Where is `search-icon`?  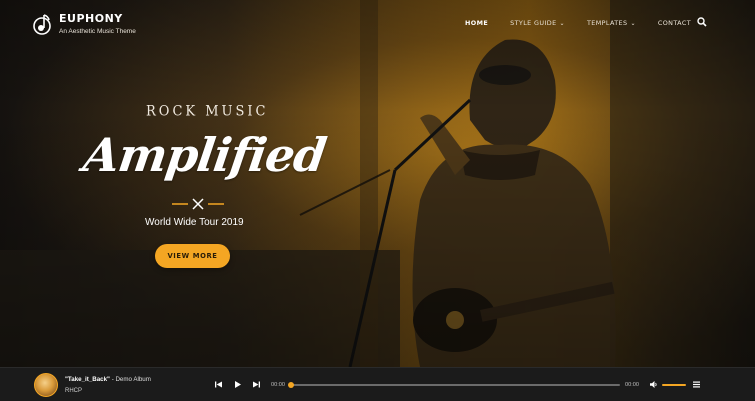 search-icon is located at coordinates (702, 22).